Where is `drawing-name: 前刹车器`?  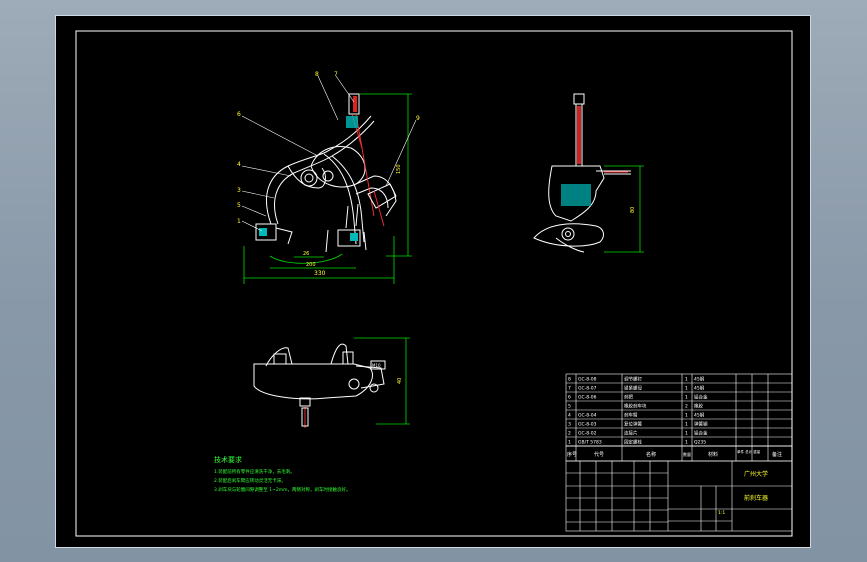
drawing-name: 前刹车器 is located at coordinates (756, 498).